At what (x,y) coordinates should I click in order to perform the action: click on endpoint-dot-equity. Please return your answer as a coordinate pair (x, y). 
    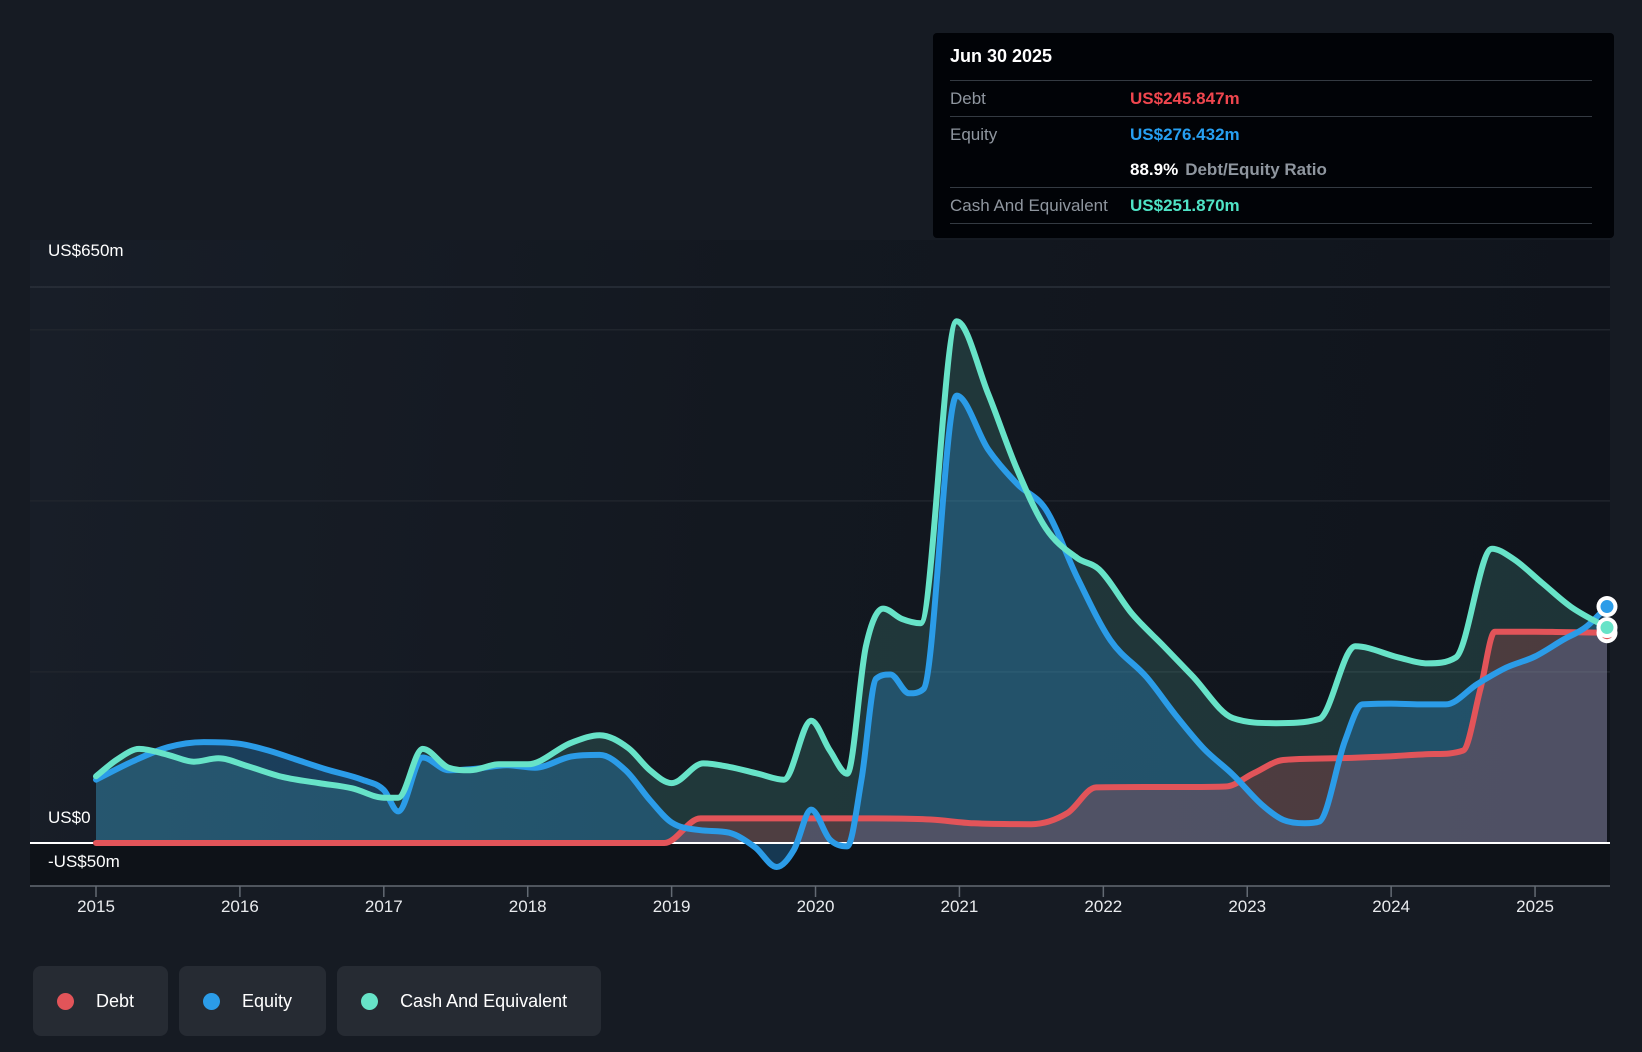
    Looking at the image, I should click on (1607, 607).